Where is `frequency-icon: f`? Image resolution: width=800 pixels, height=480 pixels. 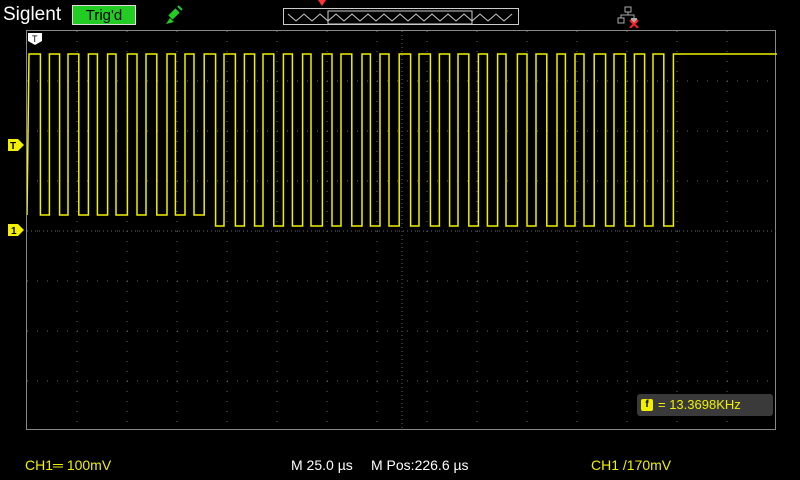
frequency-icon: f is located at coordinates (647, 405).